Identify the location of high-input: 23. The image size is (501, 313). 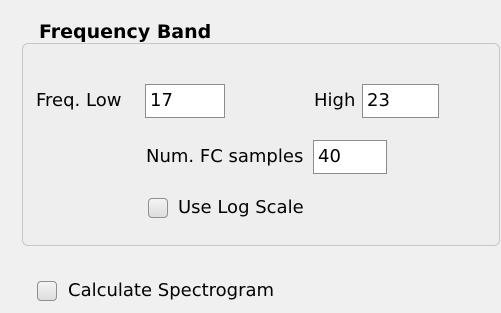
(400, 101).